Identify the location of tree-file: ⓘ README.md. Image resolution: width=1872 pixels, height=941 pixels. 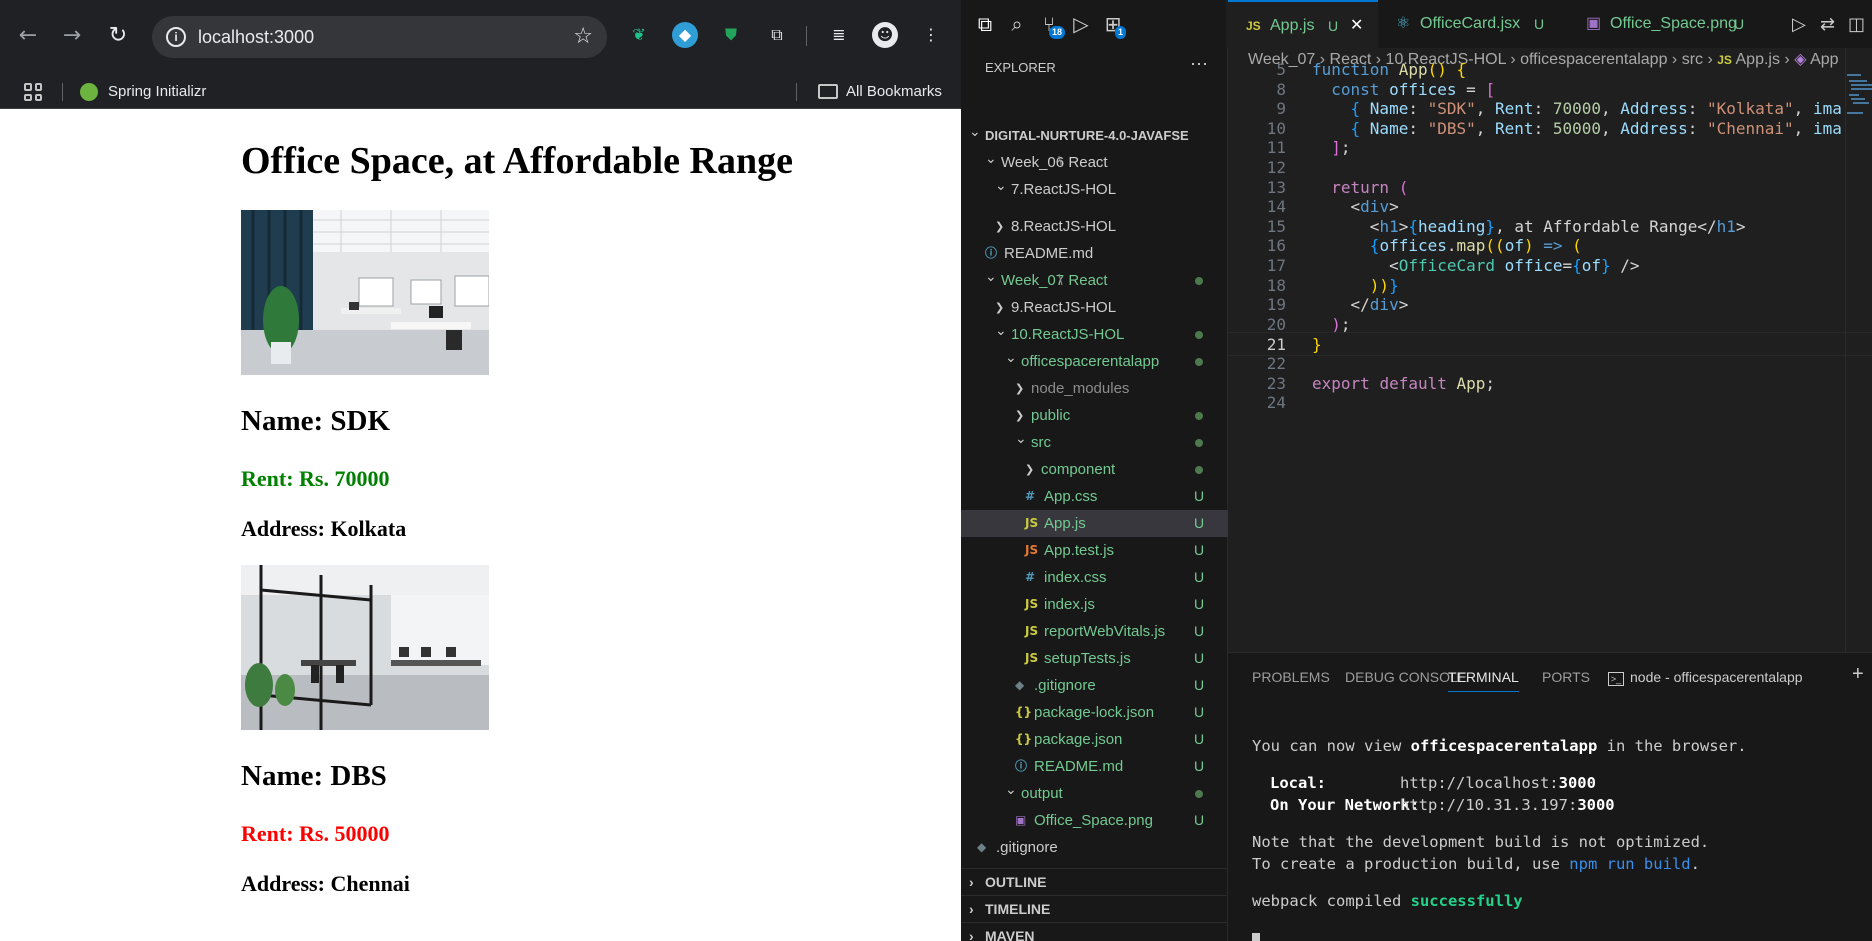
(1094, 253).